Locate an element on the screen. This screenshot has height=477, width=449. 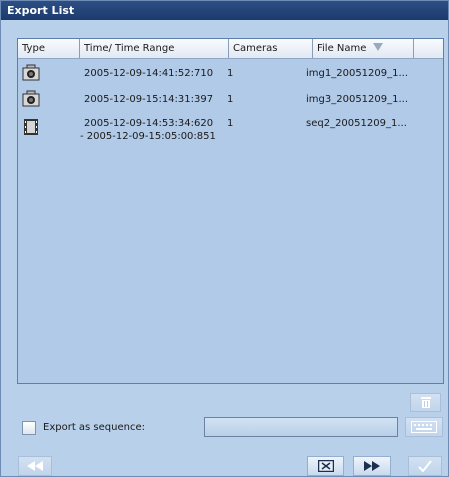
window-title: Export List is located at coordinates (224, 10).